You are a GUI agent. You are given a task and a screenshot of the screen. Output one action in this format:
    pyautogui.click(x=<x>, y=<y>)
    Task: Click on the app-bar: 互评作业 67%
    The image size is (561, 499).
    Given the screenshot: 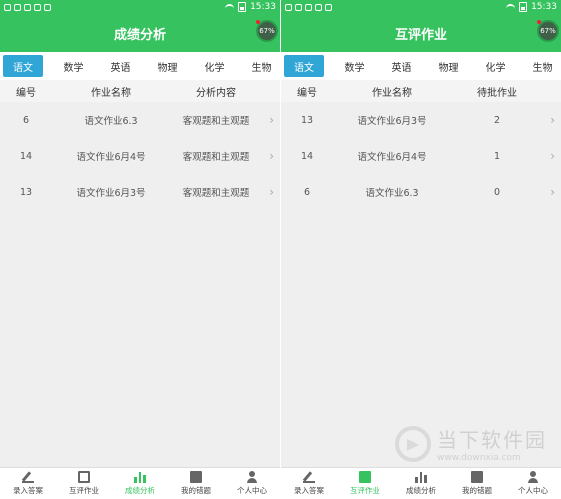 What is the action you would take?
    pyautogui.click(x=421, y=33)
    